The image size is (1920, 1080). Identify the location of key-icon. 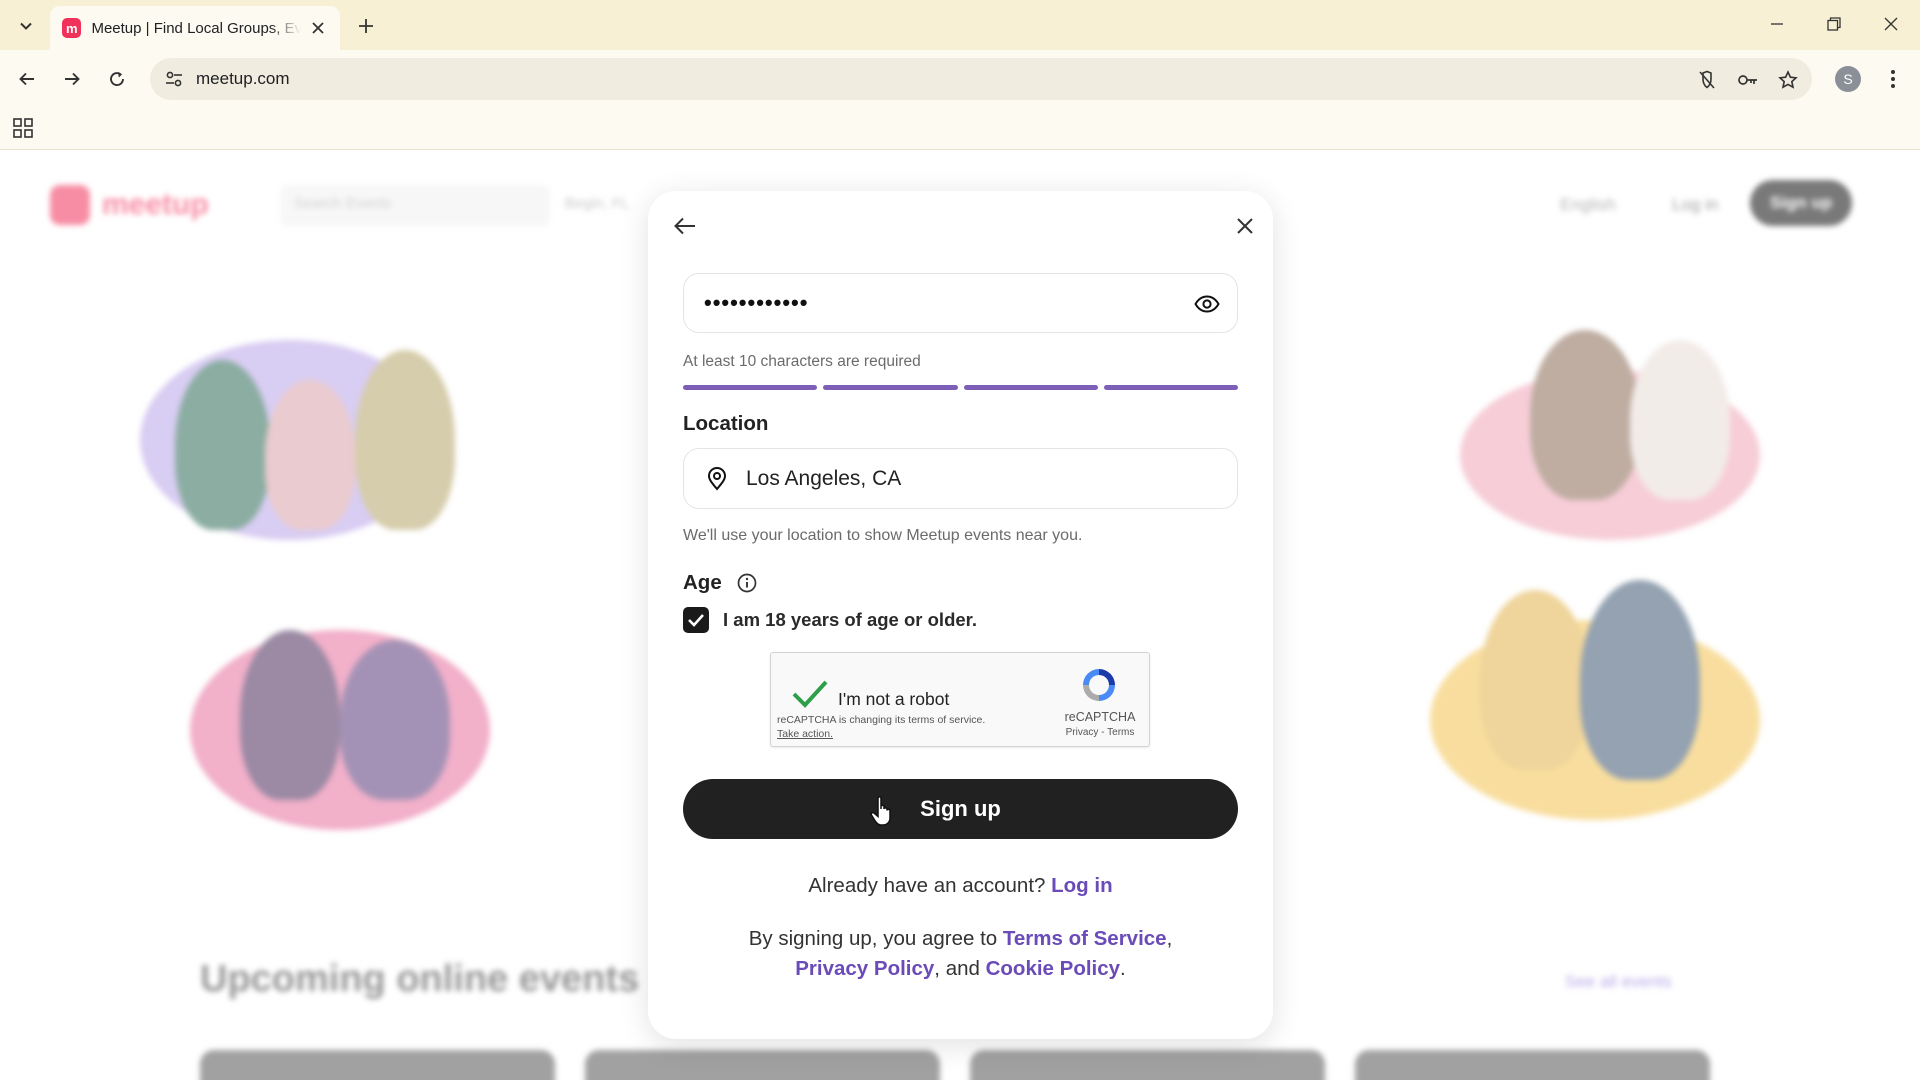
(1747, 80).